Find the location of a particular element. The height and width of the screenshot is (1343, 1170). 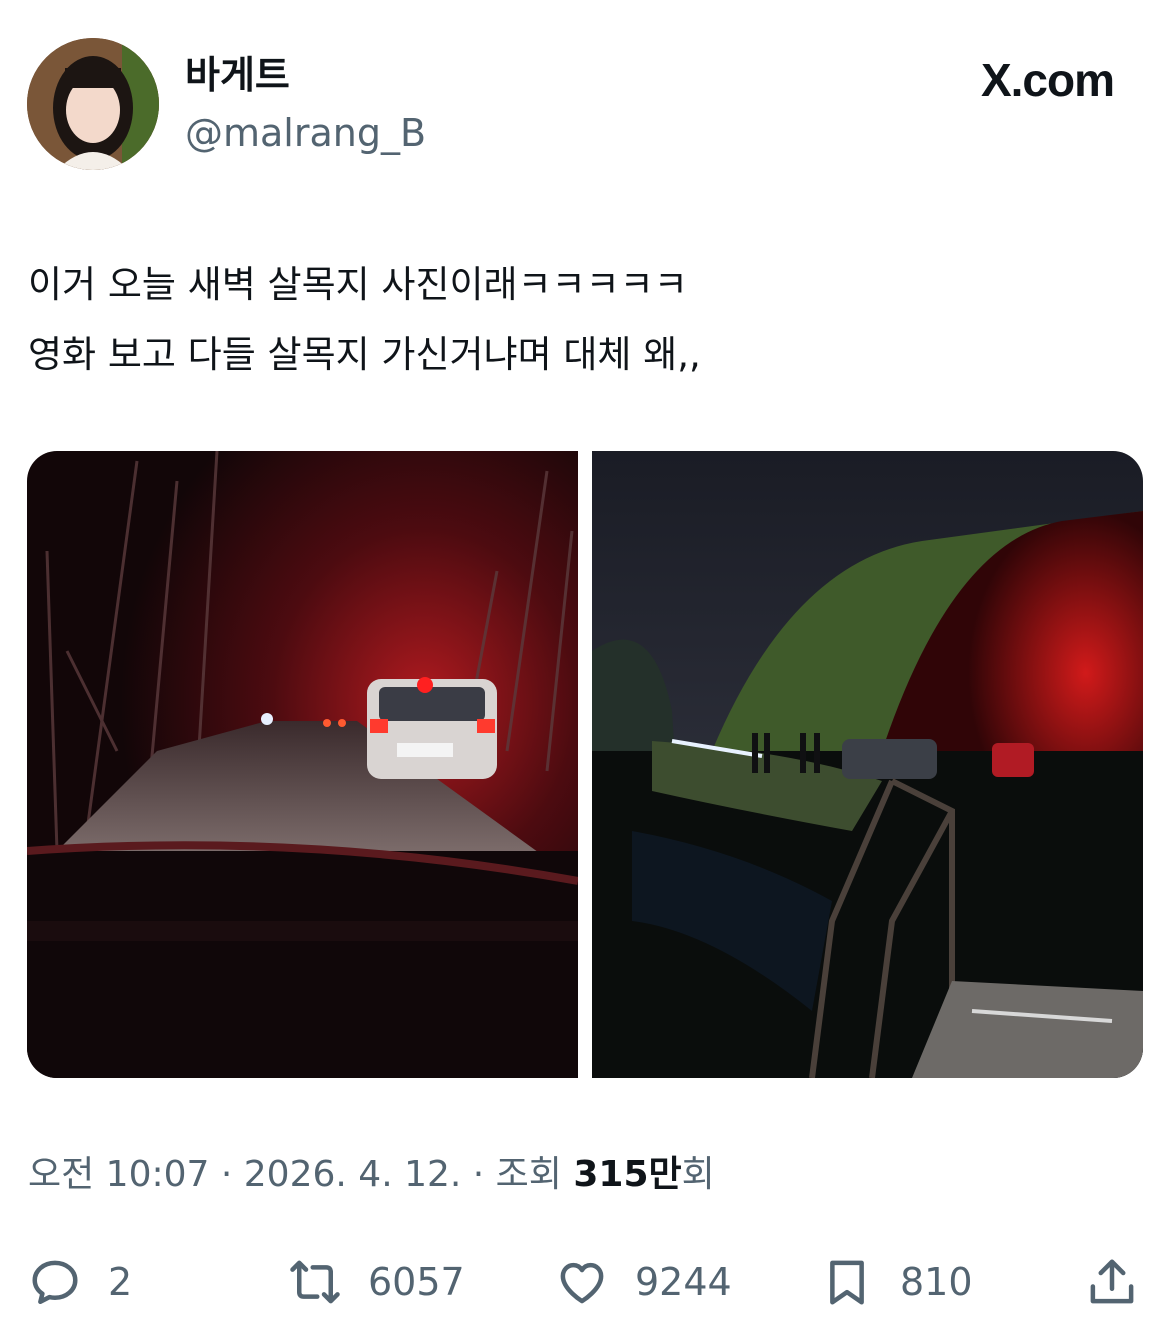

heart-icon is located at coordinates (582, 1283).